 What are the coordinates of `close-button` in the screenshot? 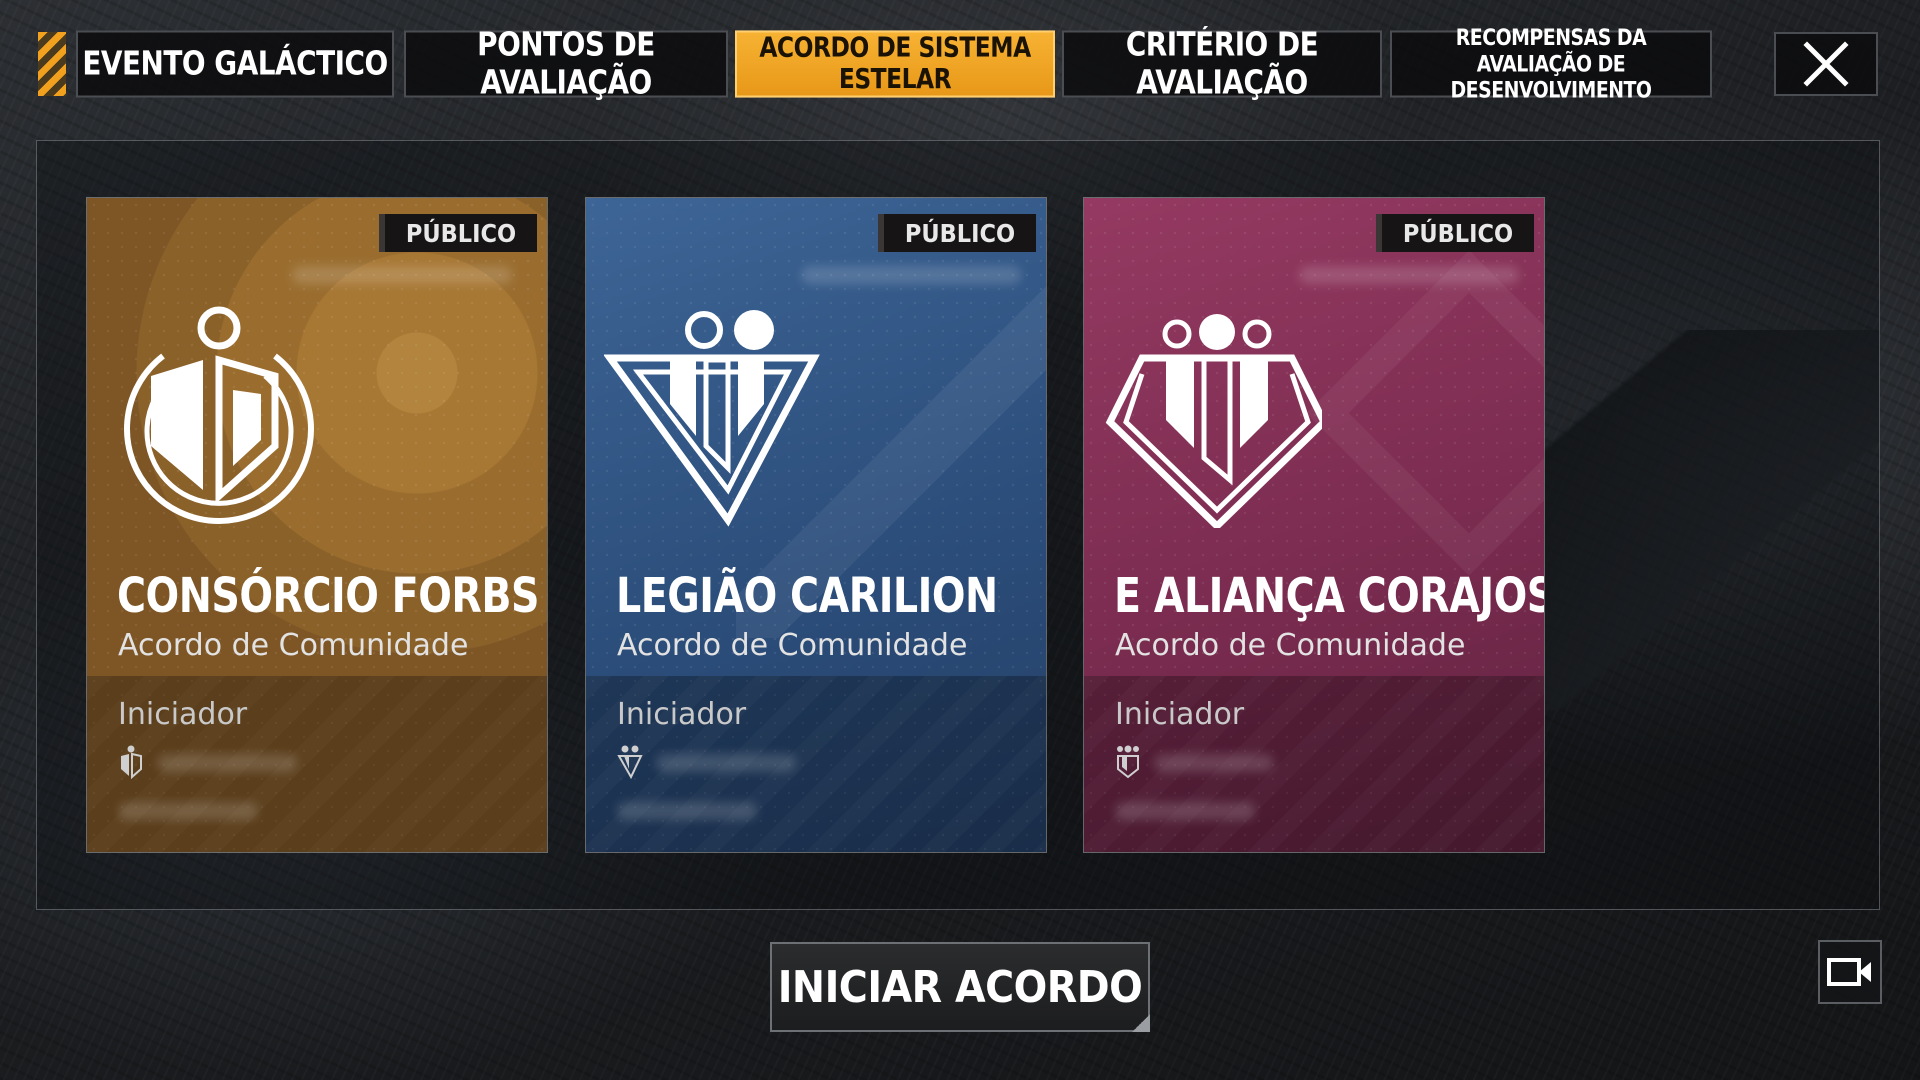 It's located at (1826, 64).